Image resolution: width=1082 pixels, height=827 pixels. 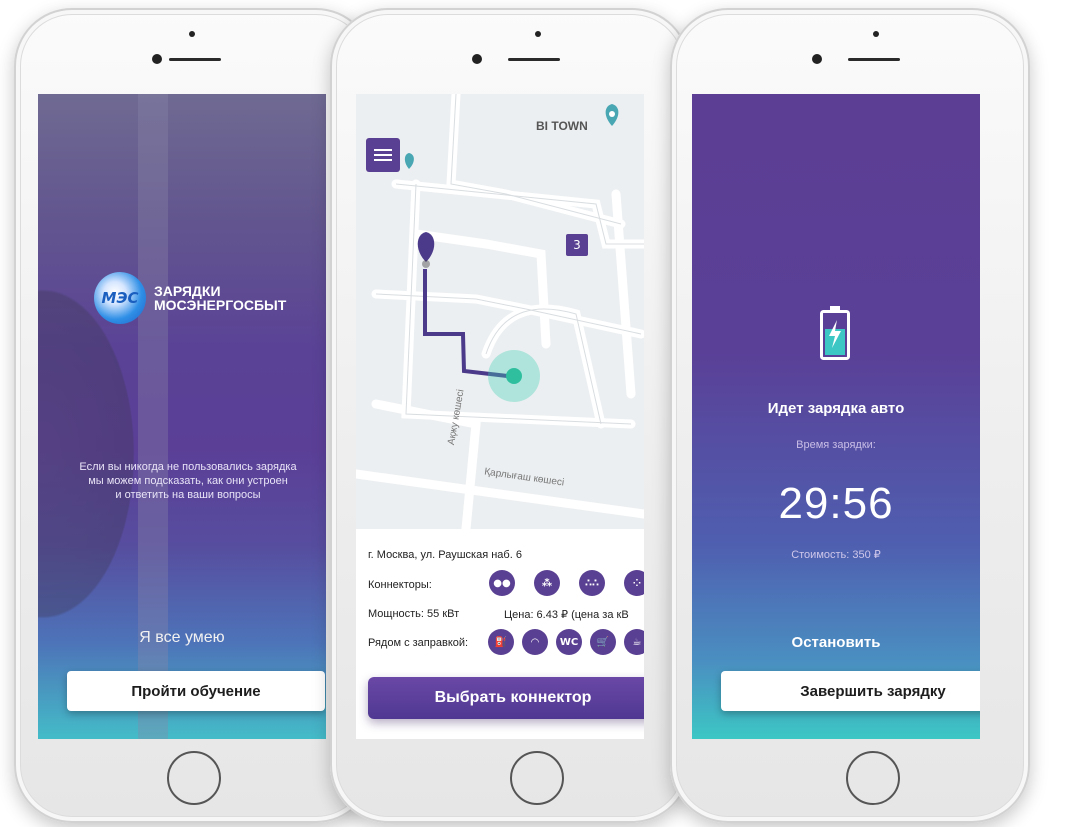 I want to click on intro-line-3: и ответить на ваши вопросы, so click(x=188, y=495).